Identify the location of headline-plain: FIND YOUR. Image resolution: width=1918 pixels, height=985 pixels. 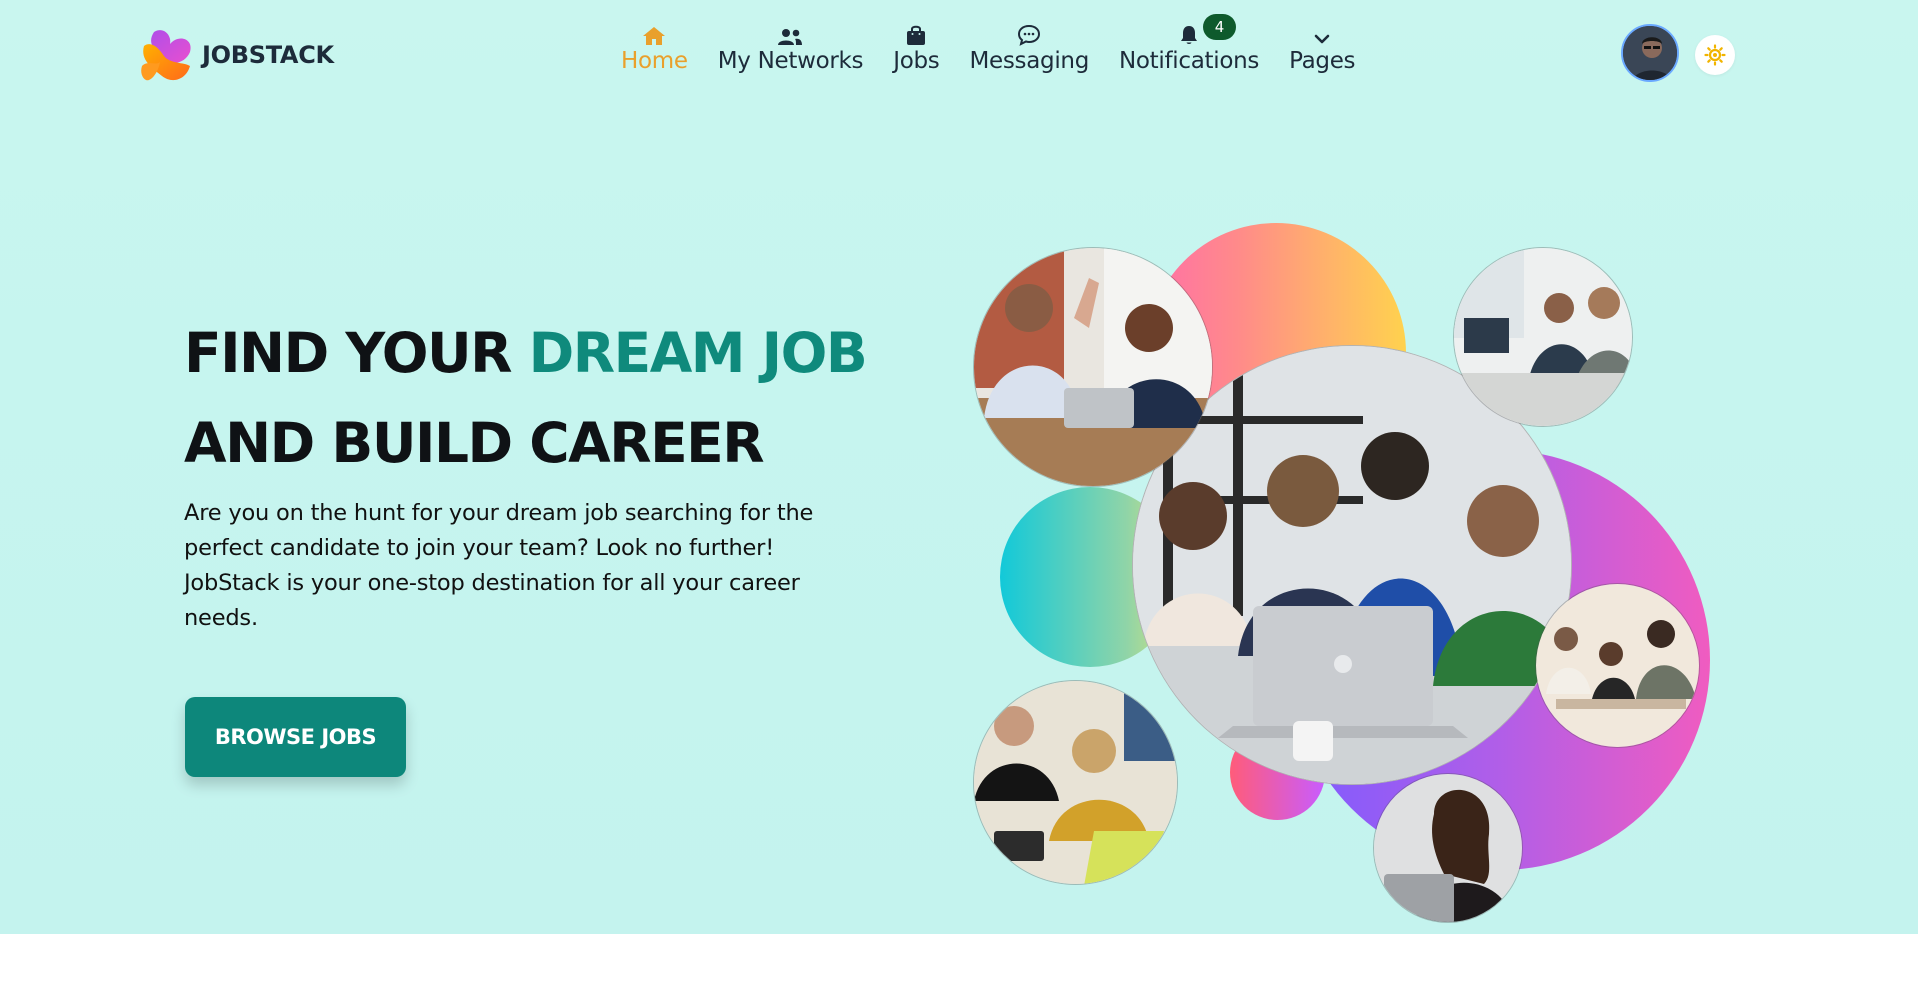
(356, 353).